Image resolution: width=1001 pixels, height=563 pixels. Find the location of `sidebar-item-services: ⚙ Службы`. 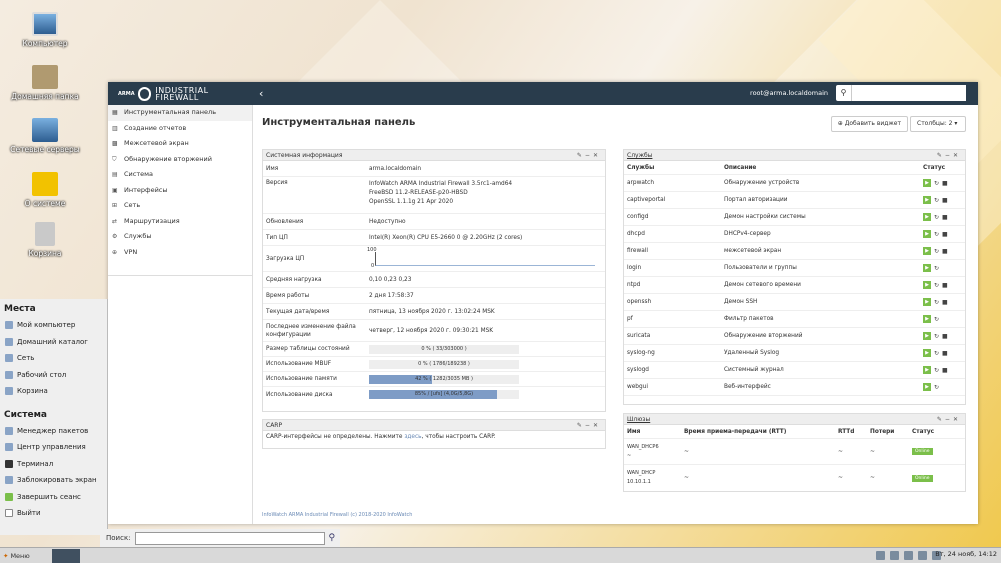

sidebar-item-services: ⚙ Службы is located at coordinates (180, 237).